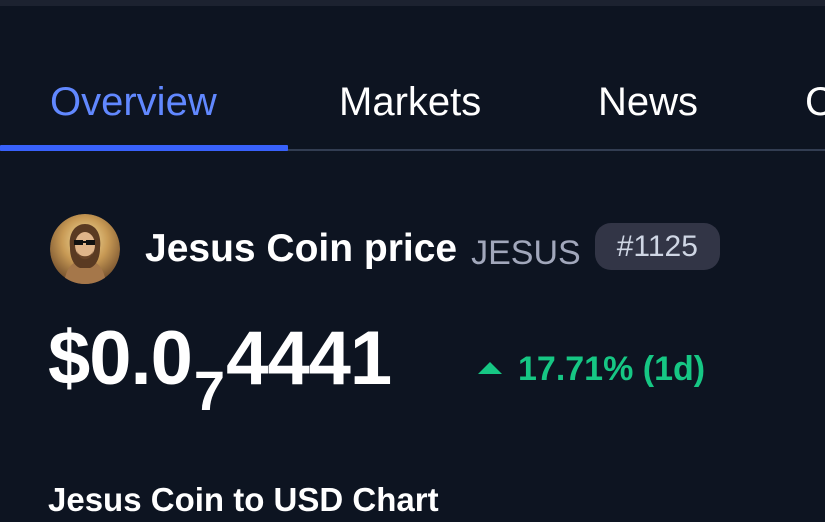 Image resolution: width=825 pixels, height=522 pixels. I want to click on coin-symbol: JESUS, so click(526, 252).